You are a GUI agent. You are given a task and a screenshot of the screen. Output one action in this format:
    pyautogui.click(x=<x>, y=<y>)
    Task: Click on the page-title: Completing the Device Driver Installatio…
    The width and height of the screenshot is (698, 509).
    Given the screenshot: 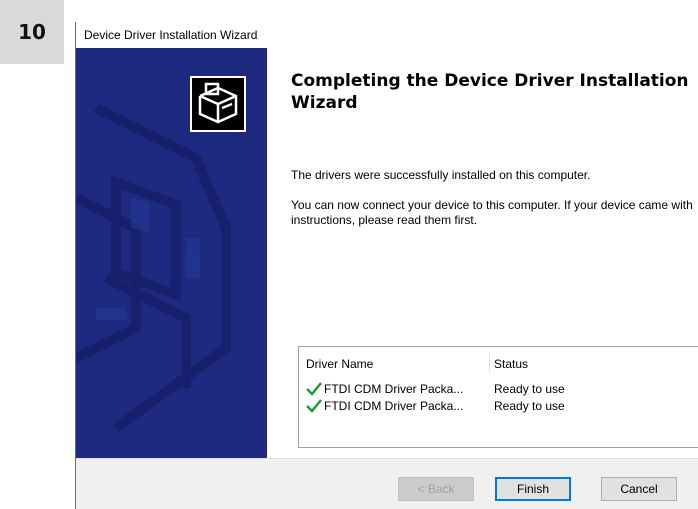 What is the action you would take?
    pyautogui.click(x=490, y=92)
    